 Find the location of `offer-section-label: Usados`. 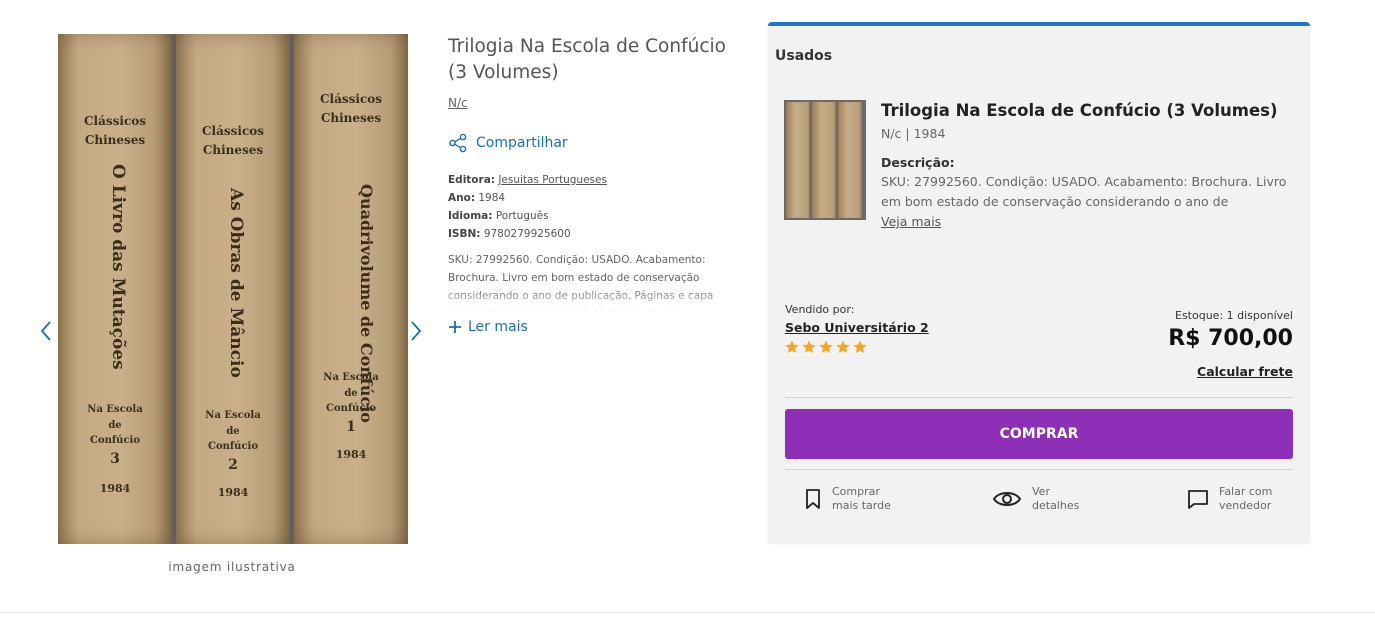

offer-section-label: Usados is located at coordinates (804, 56).